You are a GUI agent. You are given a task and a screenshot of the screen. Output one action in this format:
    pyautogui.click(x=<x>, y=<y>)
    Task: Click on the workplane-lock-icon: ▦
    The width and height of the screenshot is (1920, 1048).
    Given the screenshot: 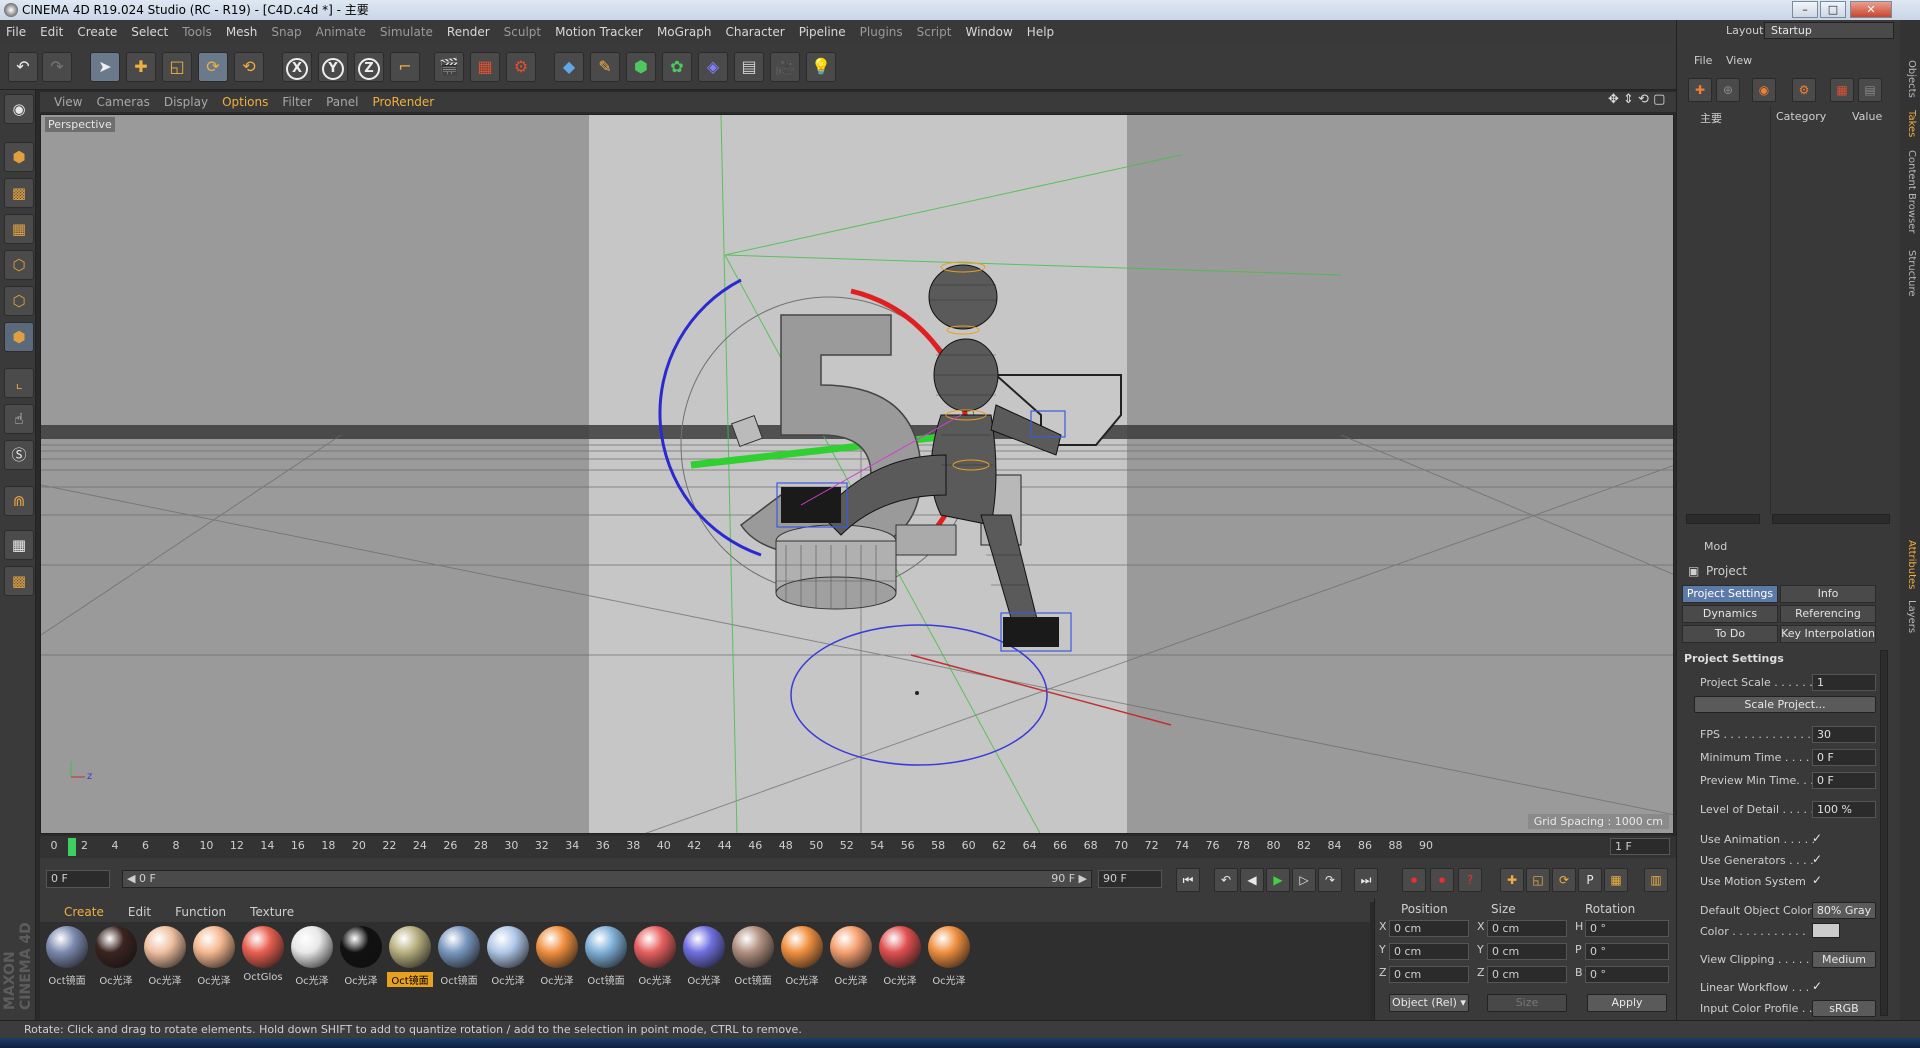 What is the action you would take?
    pyautogui.click(x=19, y=545)
    